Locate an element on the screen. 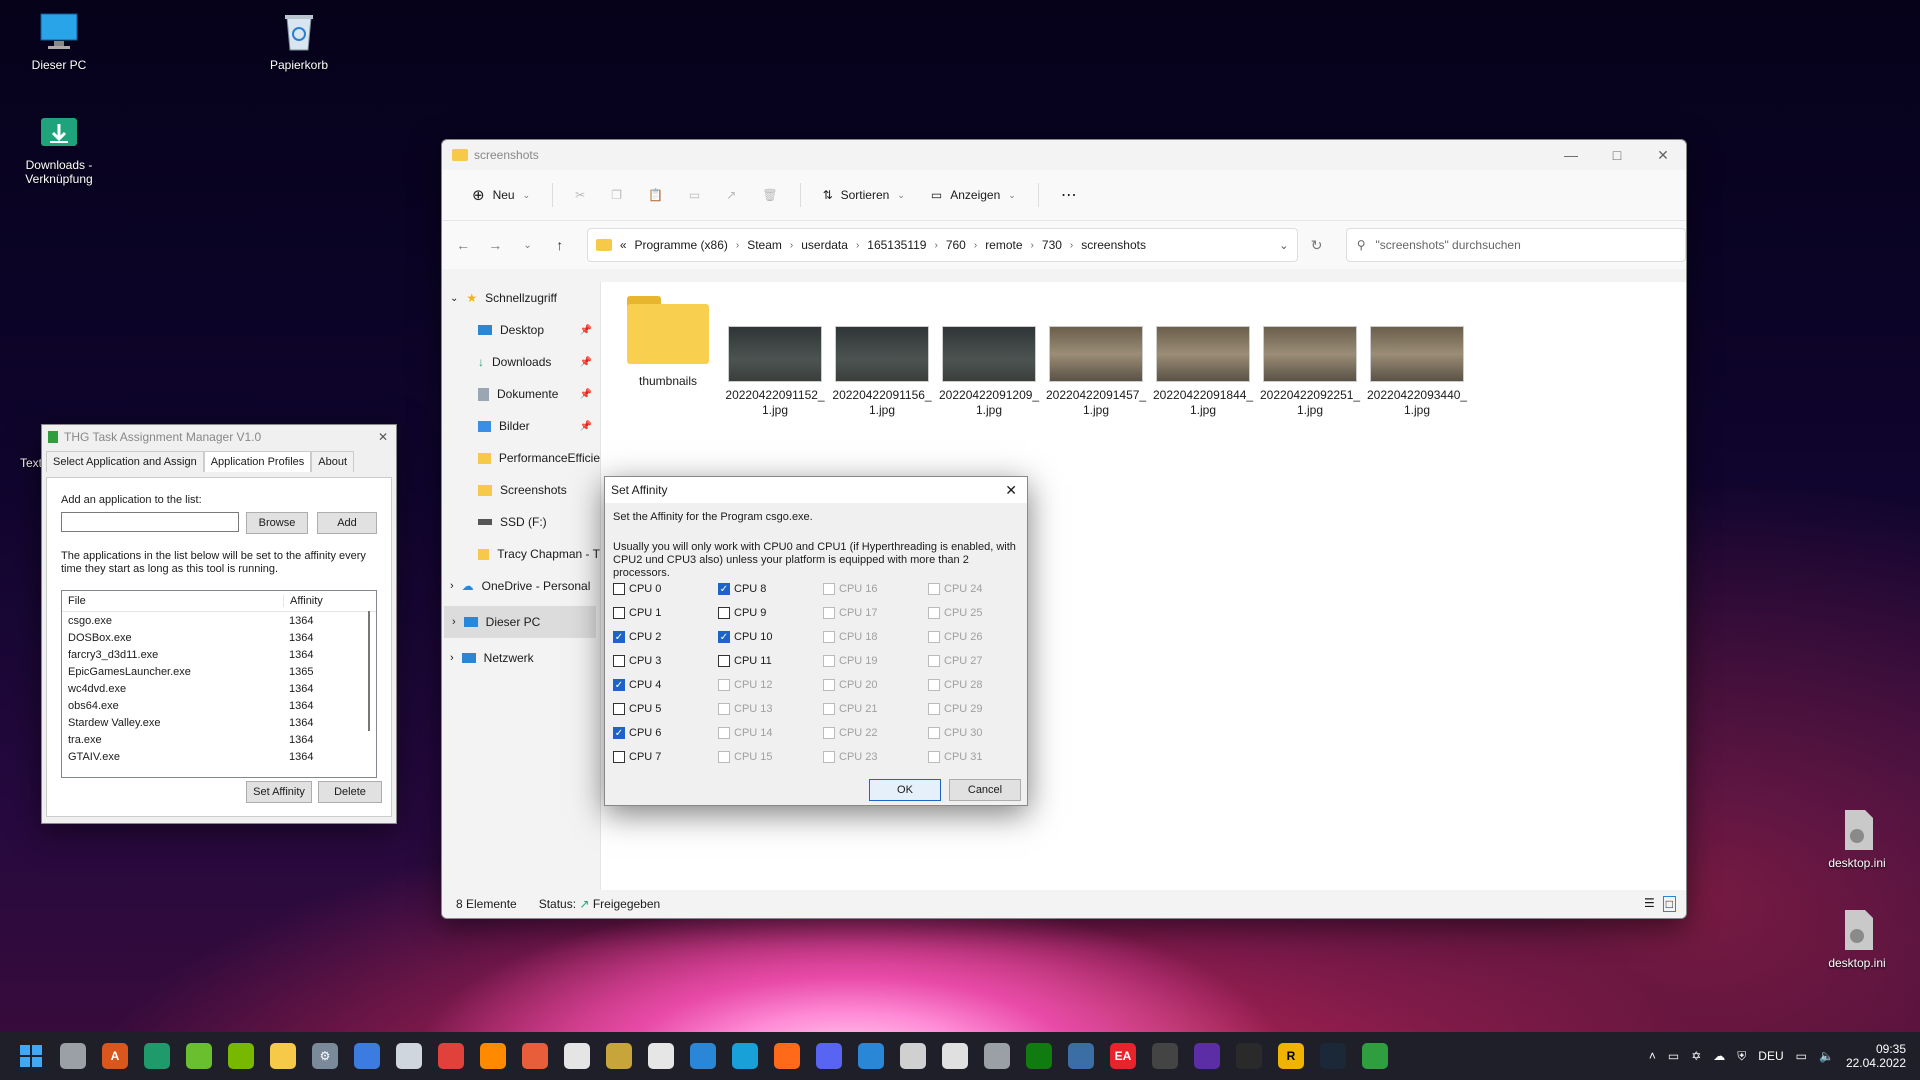 The image size is (1920, 1080). address-dropdown-icon: ⌄ is located at coordinates (1283, 245).